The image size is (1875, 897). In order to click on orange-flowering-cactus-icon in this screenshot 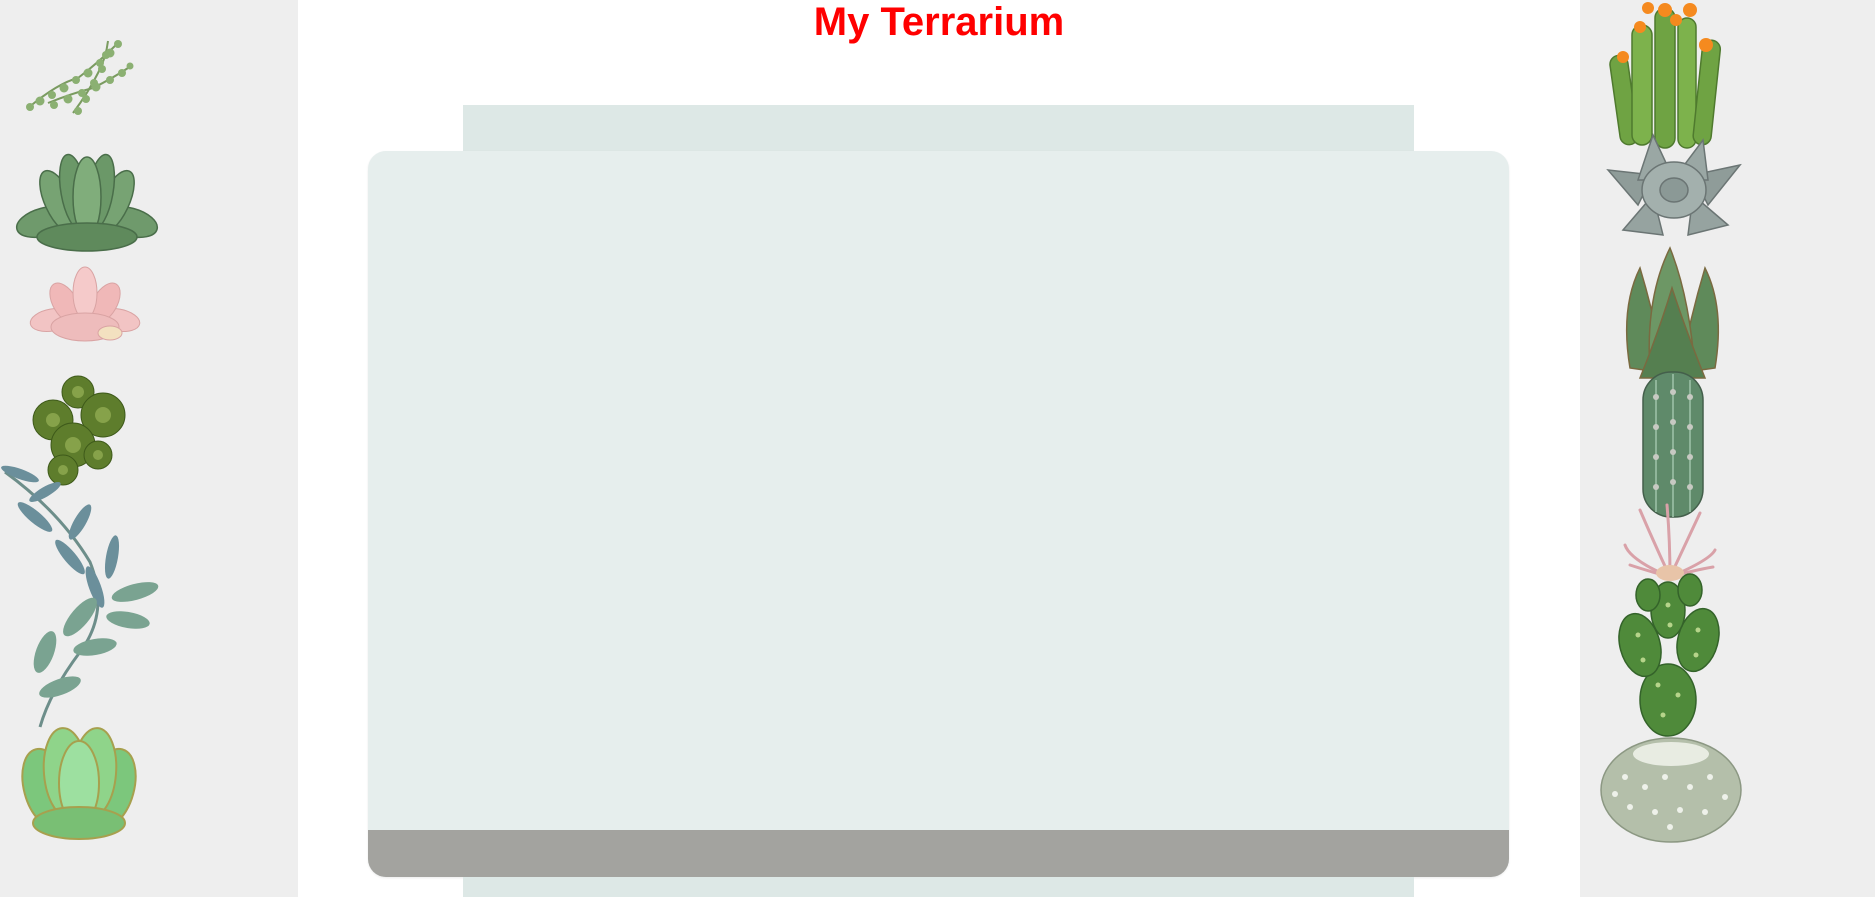, I will do `click(1665, 75)`.